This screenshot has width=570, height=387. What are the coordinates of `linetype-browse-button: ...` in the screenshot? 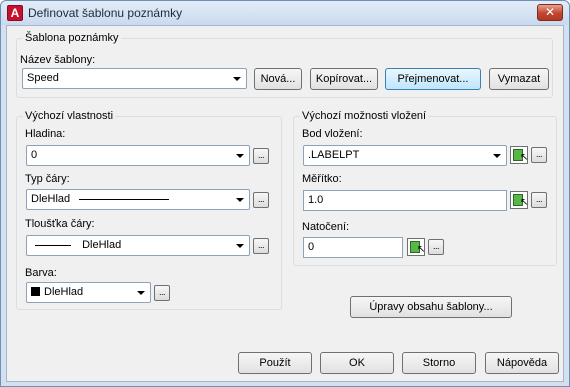 It's located at (261, 200).